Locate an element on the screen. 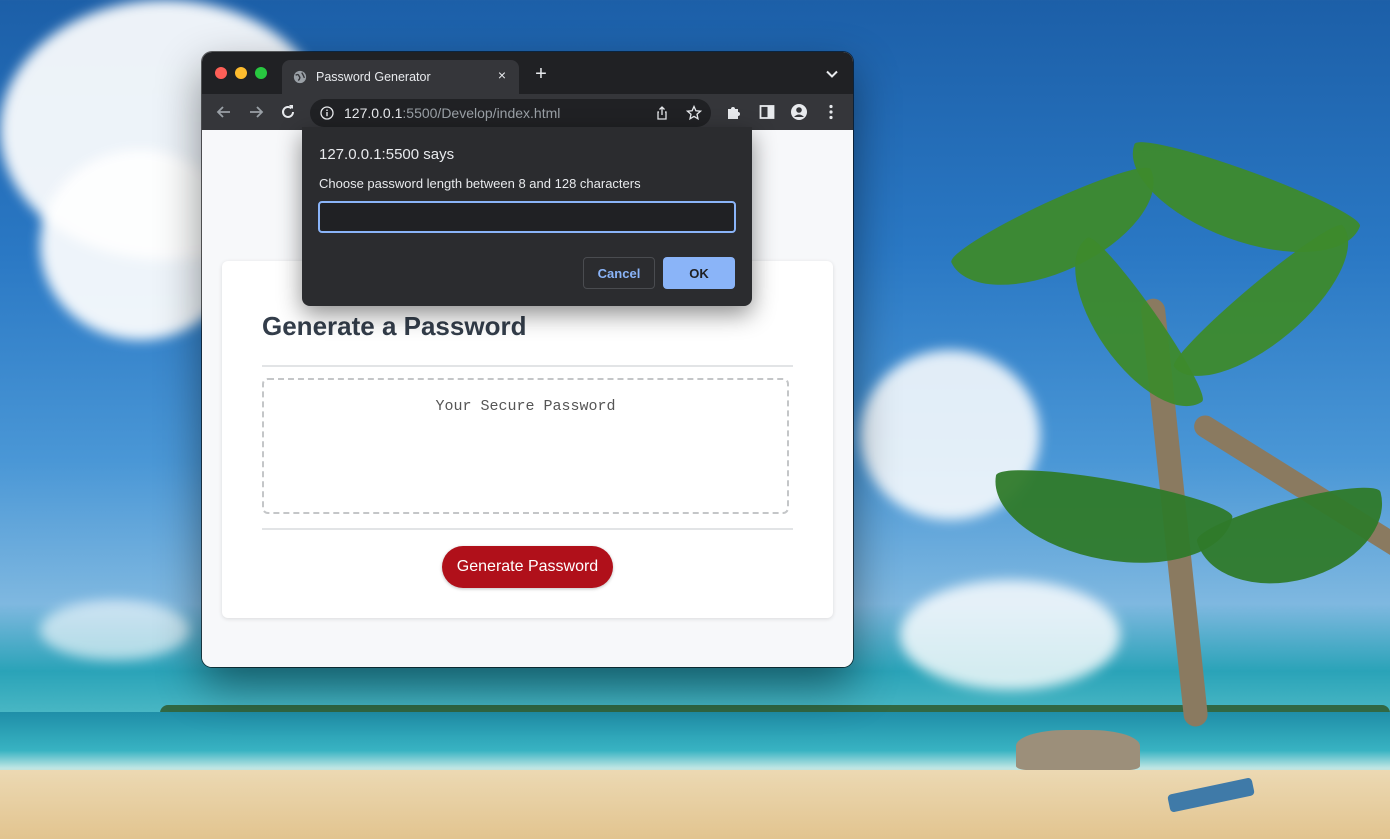 The width and height of the screenshot is (1390, 839). zoom-window-button is located at coordinates (261, 73).